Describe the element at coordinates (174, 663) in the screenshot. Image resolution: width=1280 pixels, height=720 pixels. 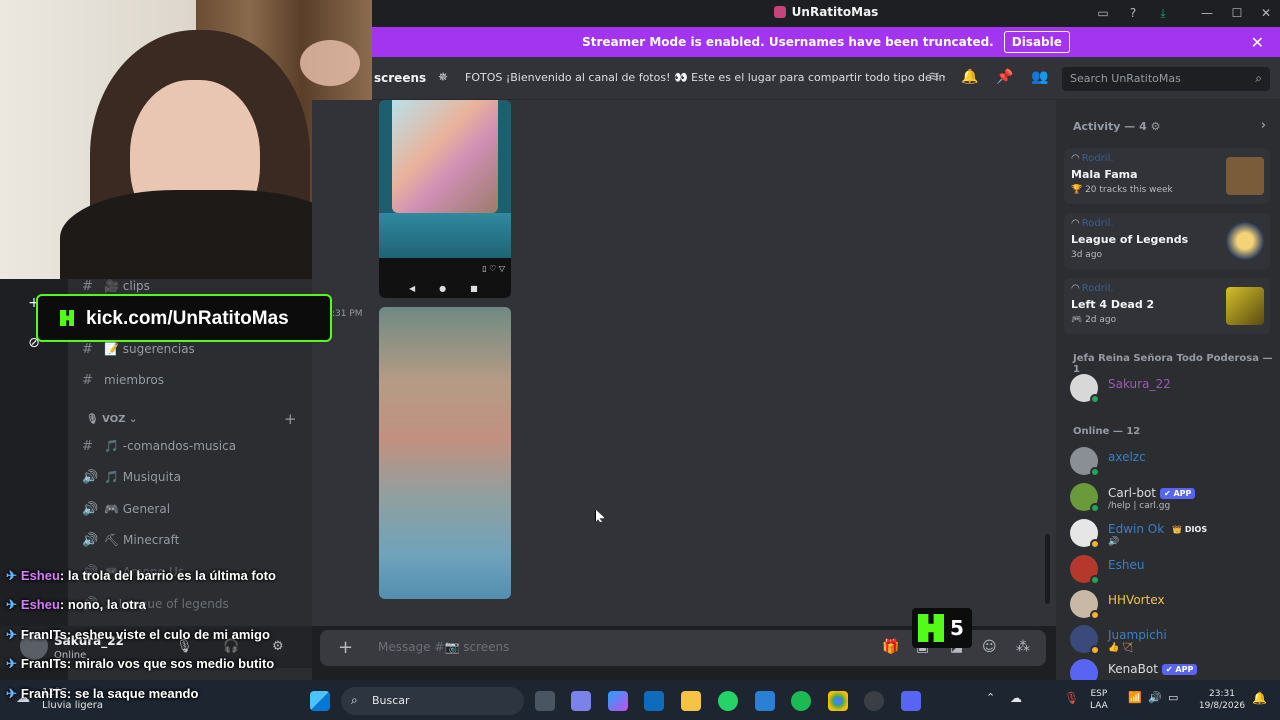
I see `chat-message: miralo vos que sos medio butito` at that location.